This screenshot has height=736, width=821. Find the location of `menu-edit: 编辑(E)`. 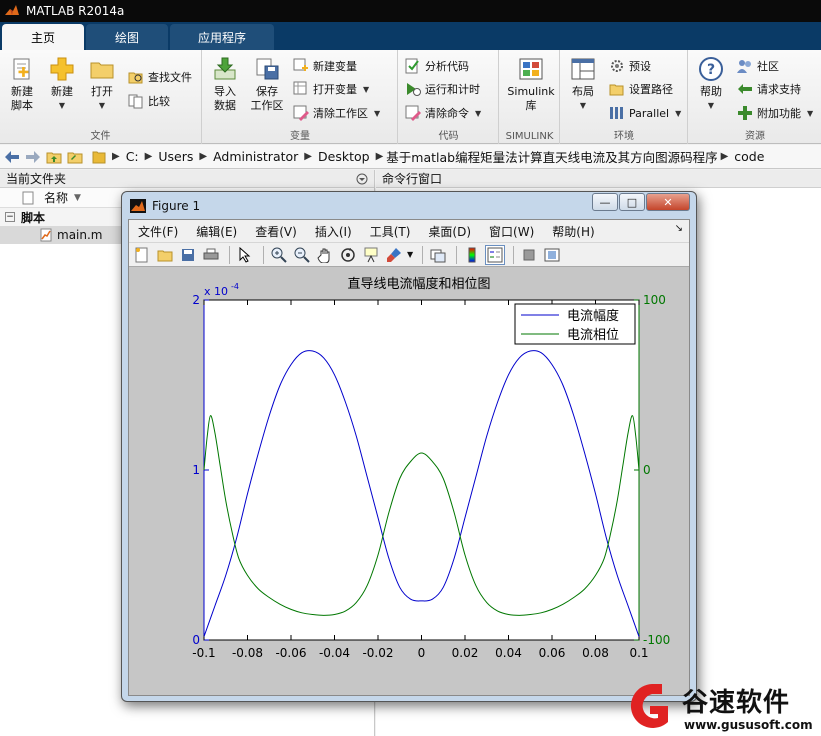

menu-edit: 编辑(E) is located at coordinates (216, 231).